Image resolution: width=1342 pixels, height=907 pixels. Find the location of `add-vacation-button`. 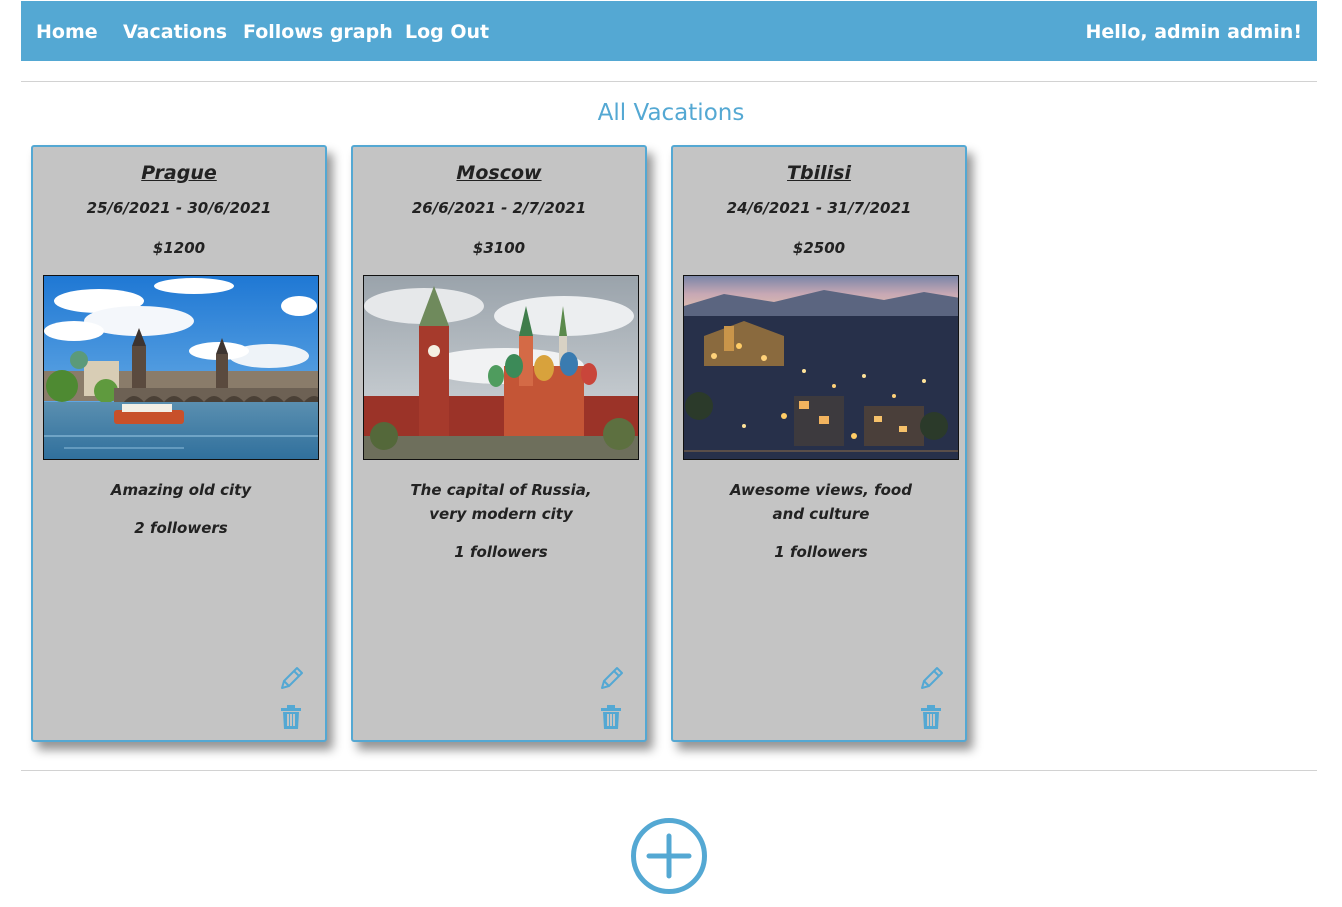

add-vacation-button is located at coordinates (669, 856).